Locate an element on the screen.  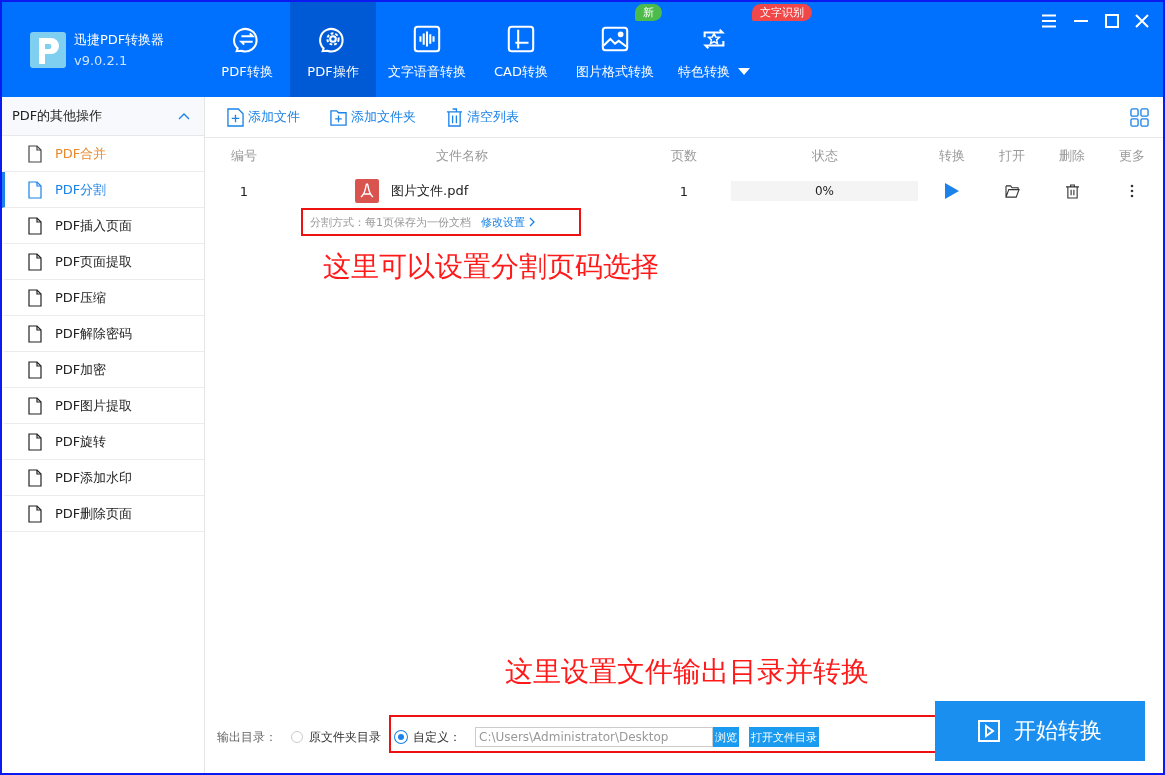
trash-icon is located at coordinates (1072, 191).